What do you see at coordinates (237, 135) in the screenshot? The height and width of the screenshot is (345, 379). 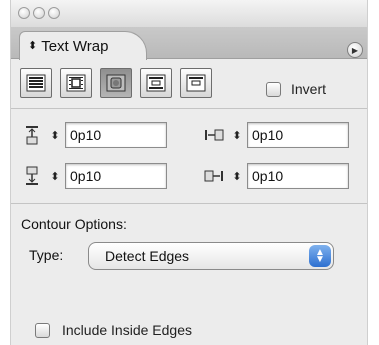 I see `left-offset-stepper: ⬍` at bounding box center [237, 135].